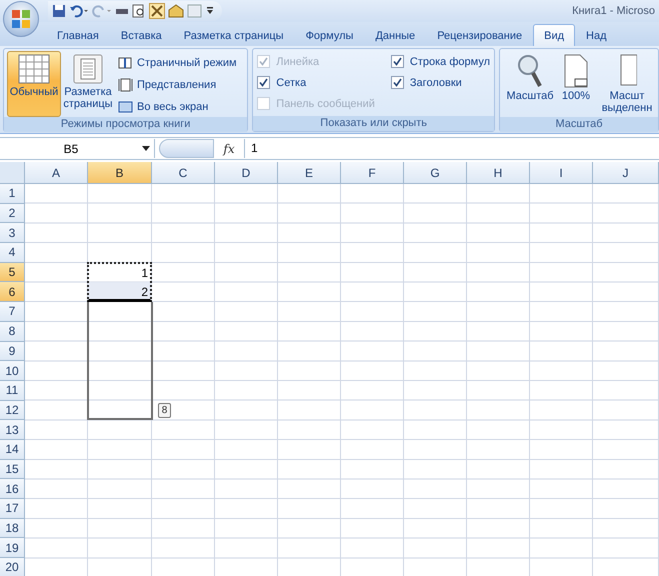 The height and width of the screenshot is (576, 659). I want to click on row-header: 9, so click(12, 352).